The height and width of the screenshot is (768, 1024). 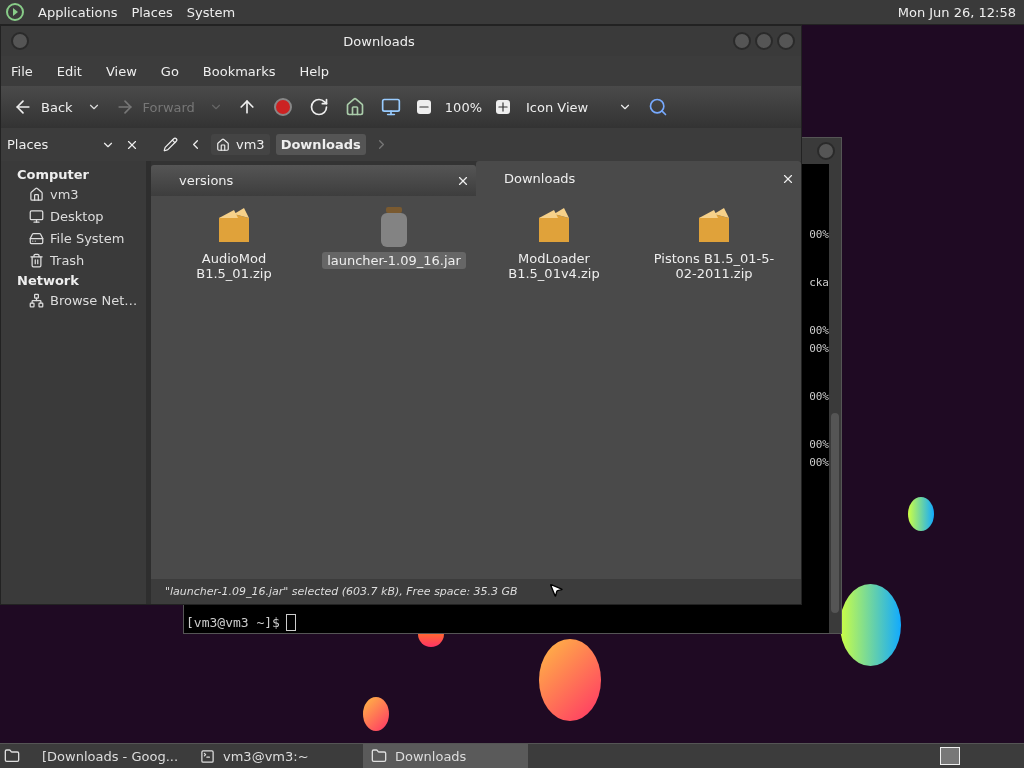 I want to click on pane-selector: Places, so click(x=61, y=144).